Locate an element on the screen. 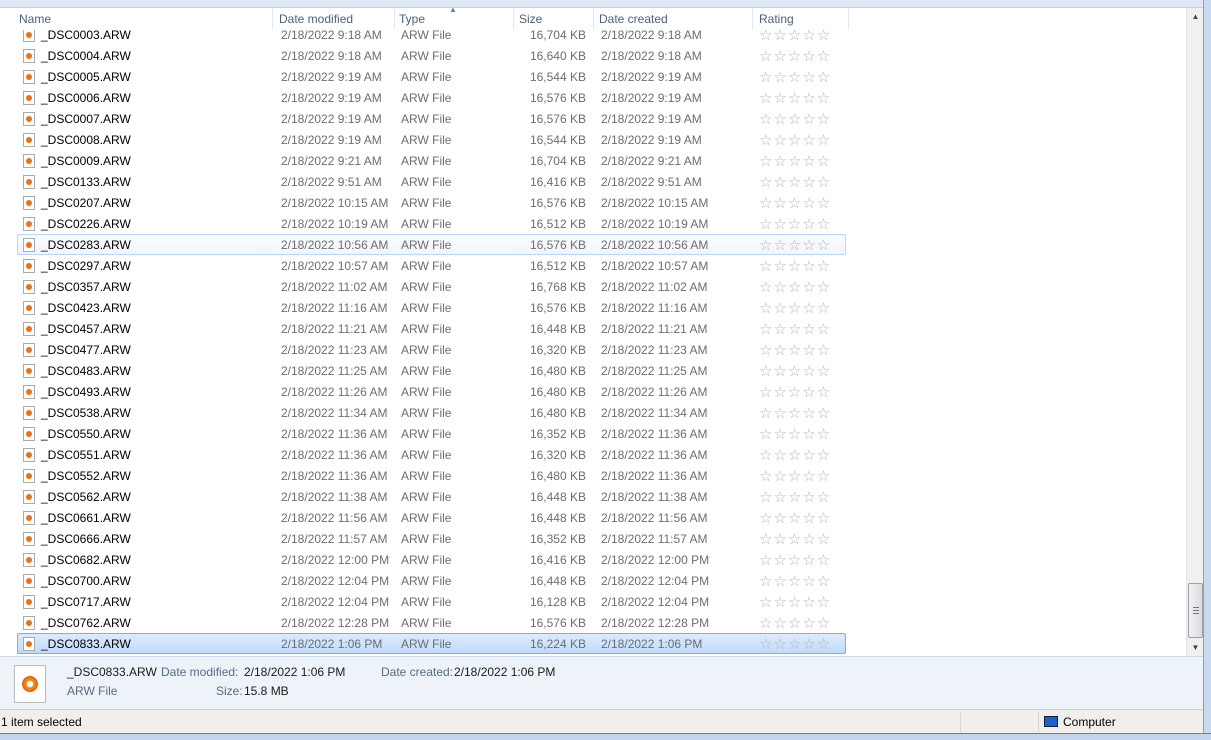 The width and height of the screenshot is (1211, 740). column-name: Name is located at coordinates (143, 19).